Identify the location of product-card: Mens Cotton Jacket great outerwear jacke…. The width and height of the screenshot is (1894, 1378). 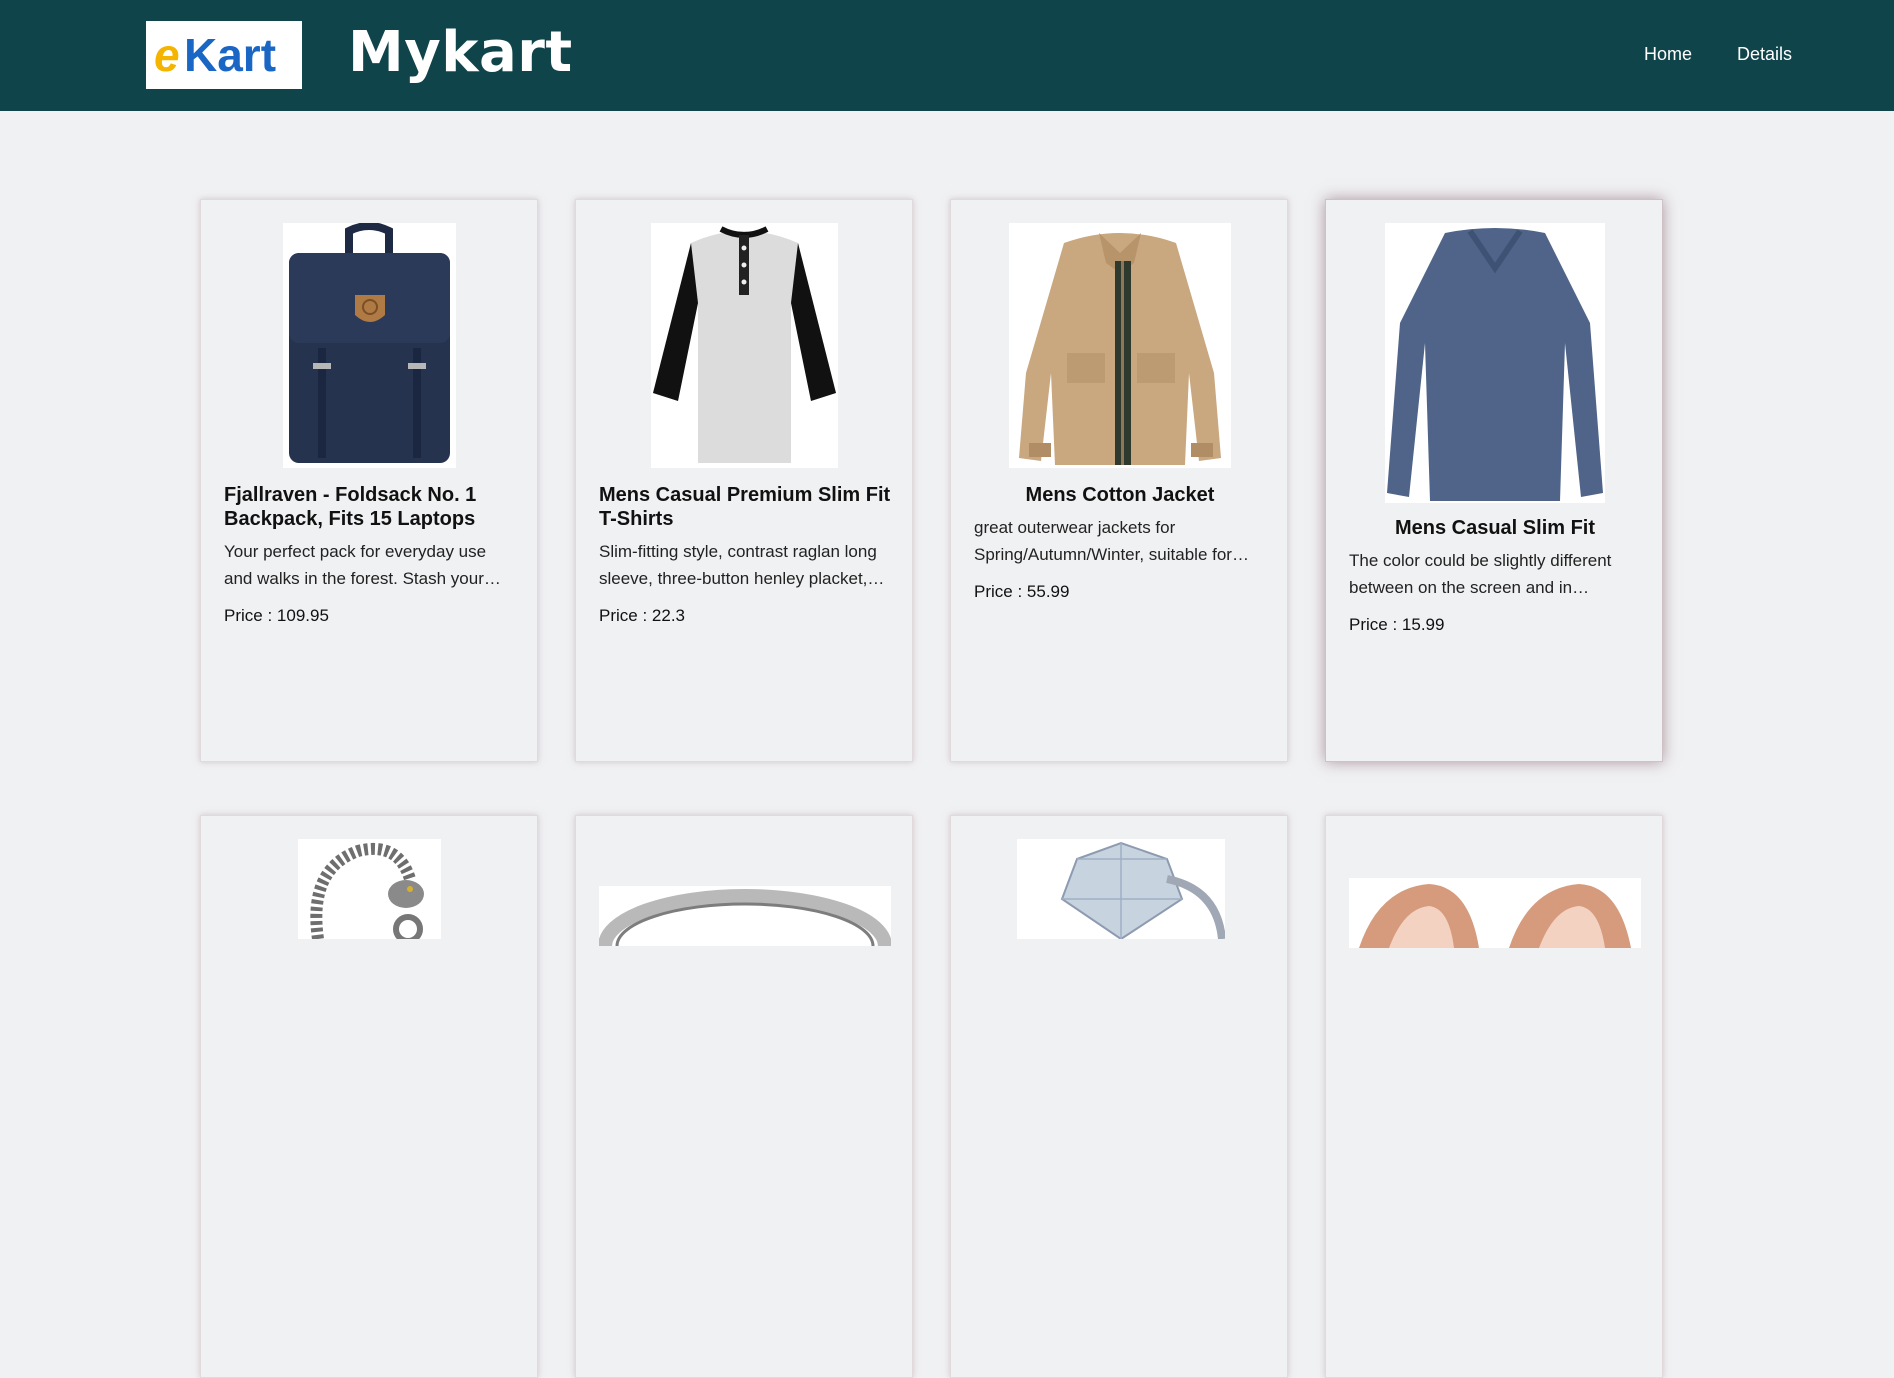
(1119, 480).